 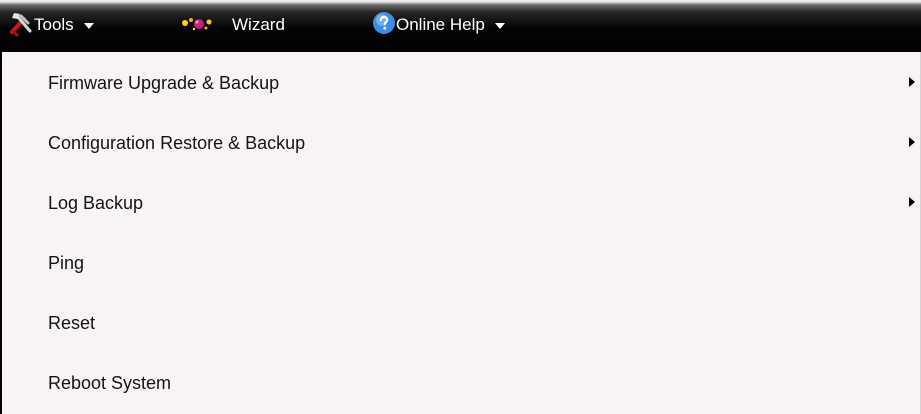 I want to click on menu-item-reset: Reset, so click(x=460, y=322).